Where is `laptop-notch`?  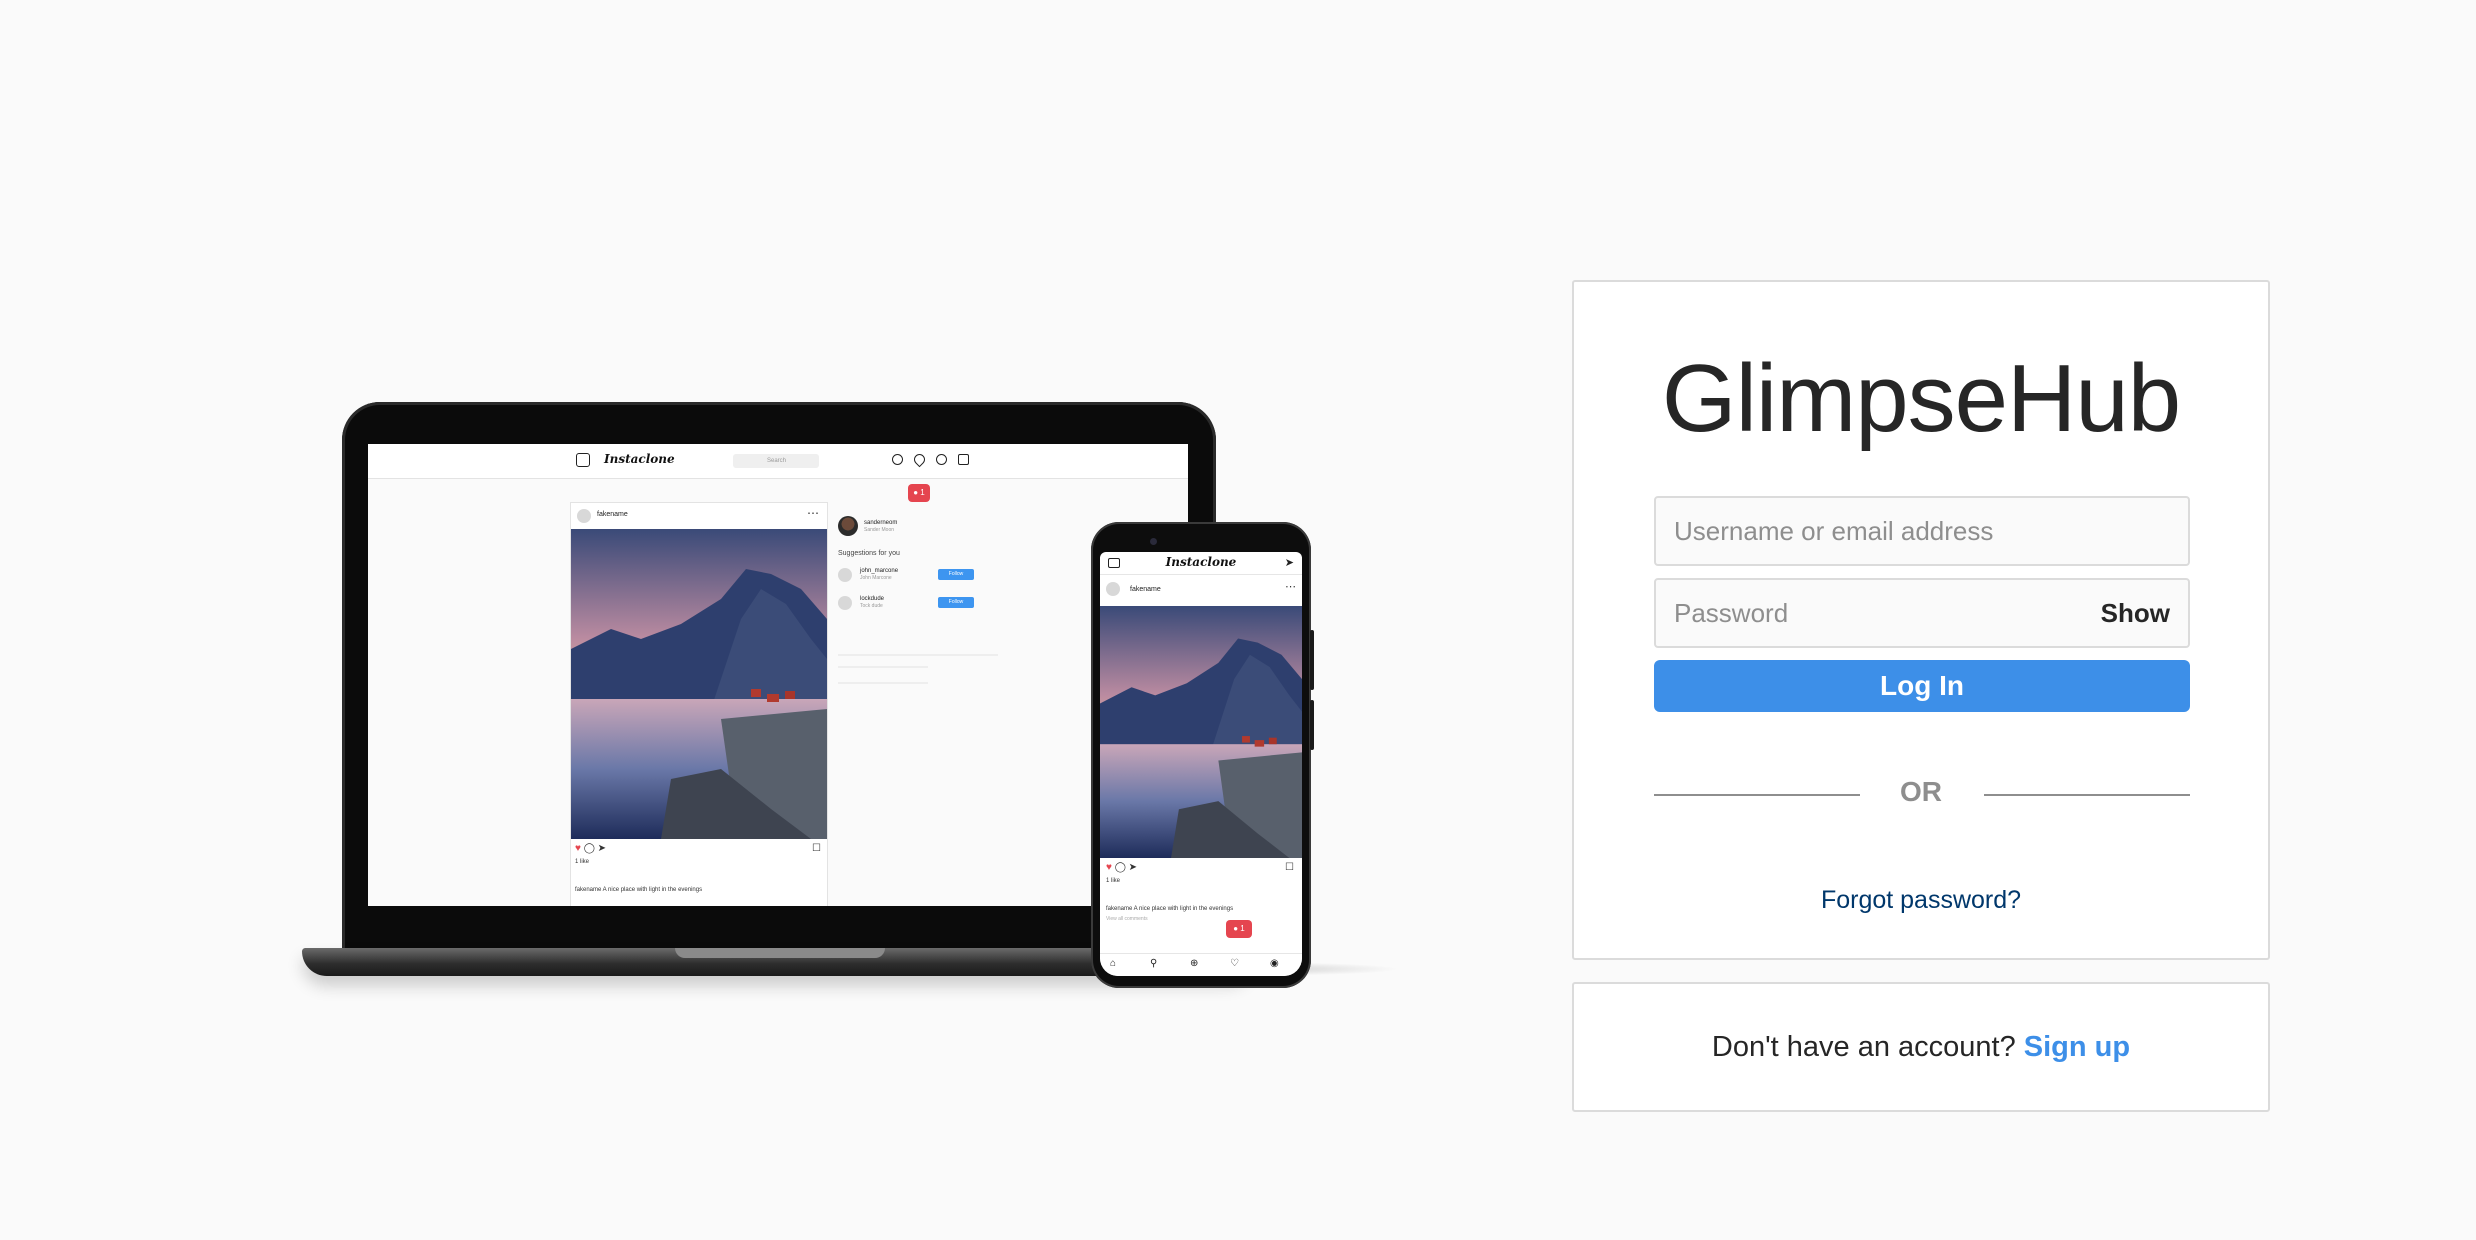 laptop-notch is located at coordinates (780, 953).